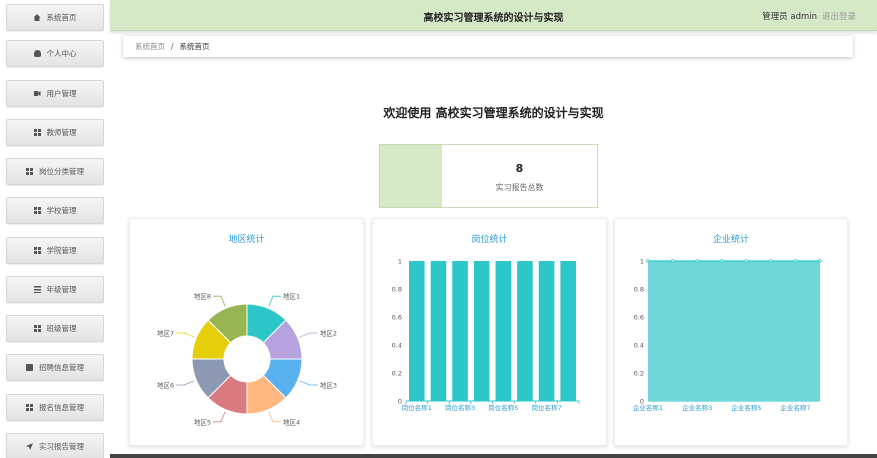 The image size is (877, 458). Describe the element at coordinates (488, 176) in the screenshot. I see `stat-card: 8 实习报告总数` at that location.